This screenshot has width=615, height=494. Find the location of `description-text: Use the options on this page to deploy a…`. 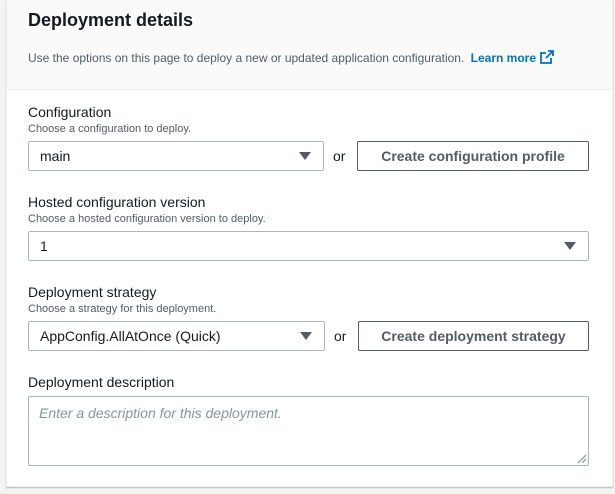

description-text: Use the options on this page to deploy a… is located at coordinates (246, 58).